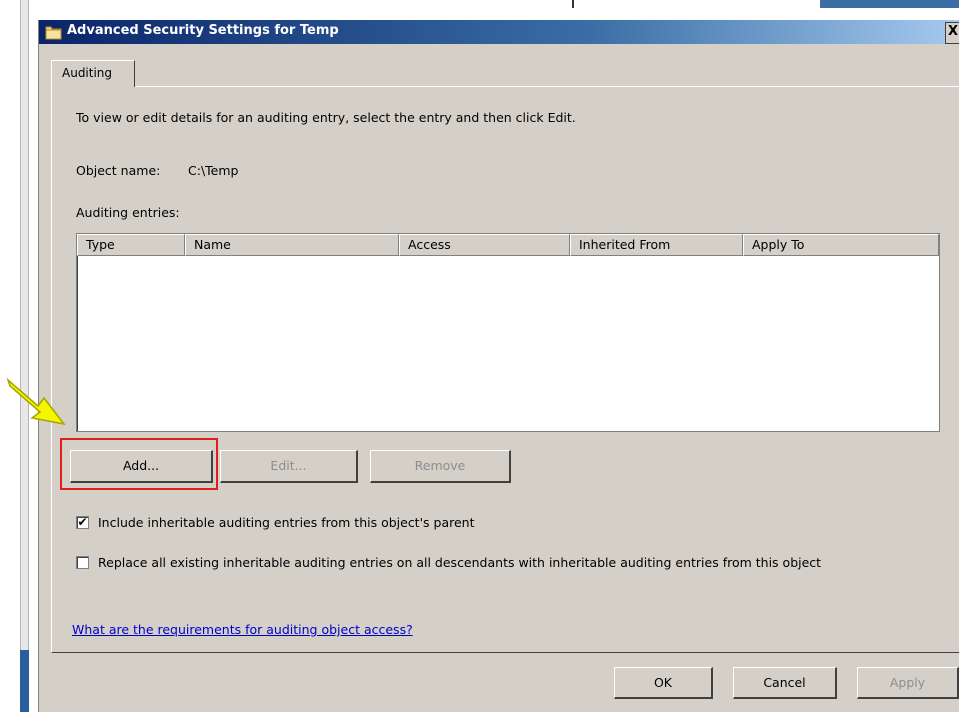 Image resolution: width=959 pixels, height=712 pixels. Describe the element at coordinates (213, 170) in the screenshot. I see `object-name-value: C:\Temp` at that location.